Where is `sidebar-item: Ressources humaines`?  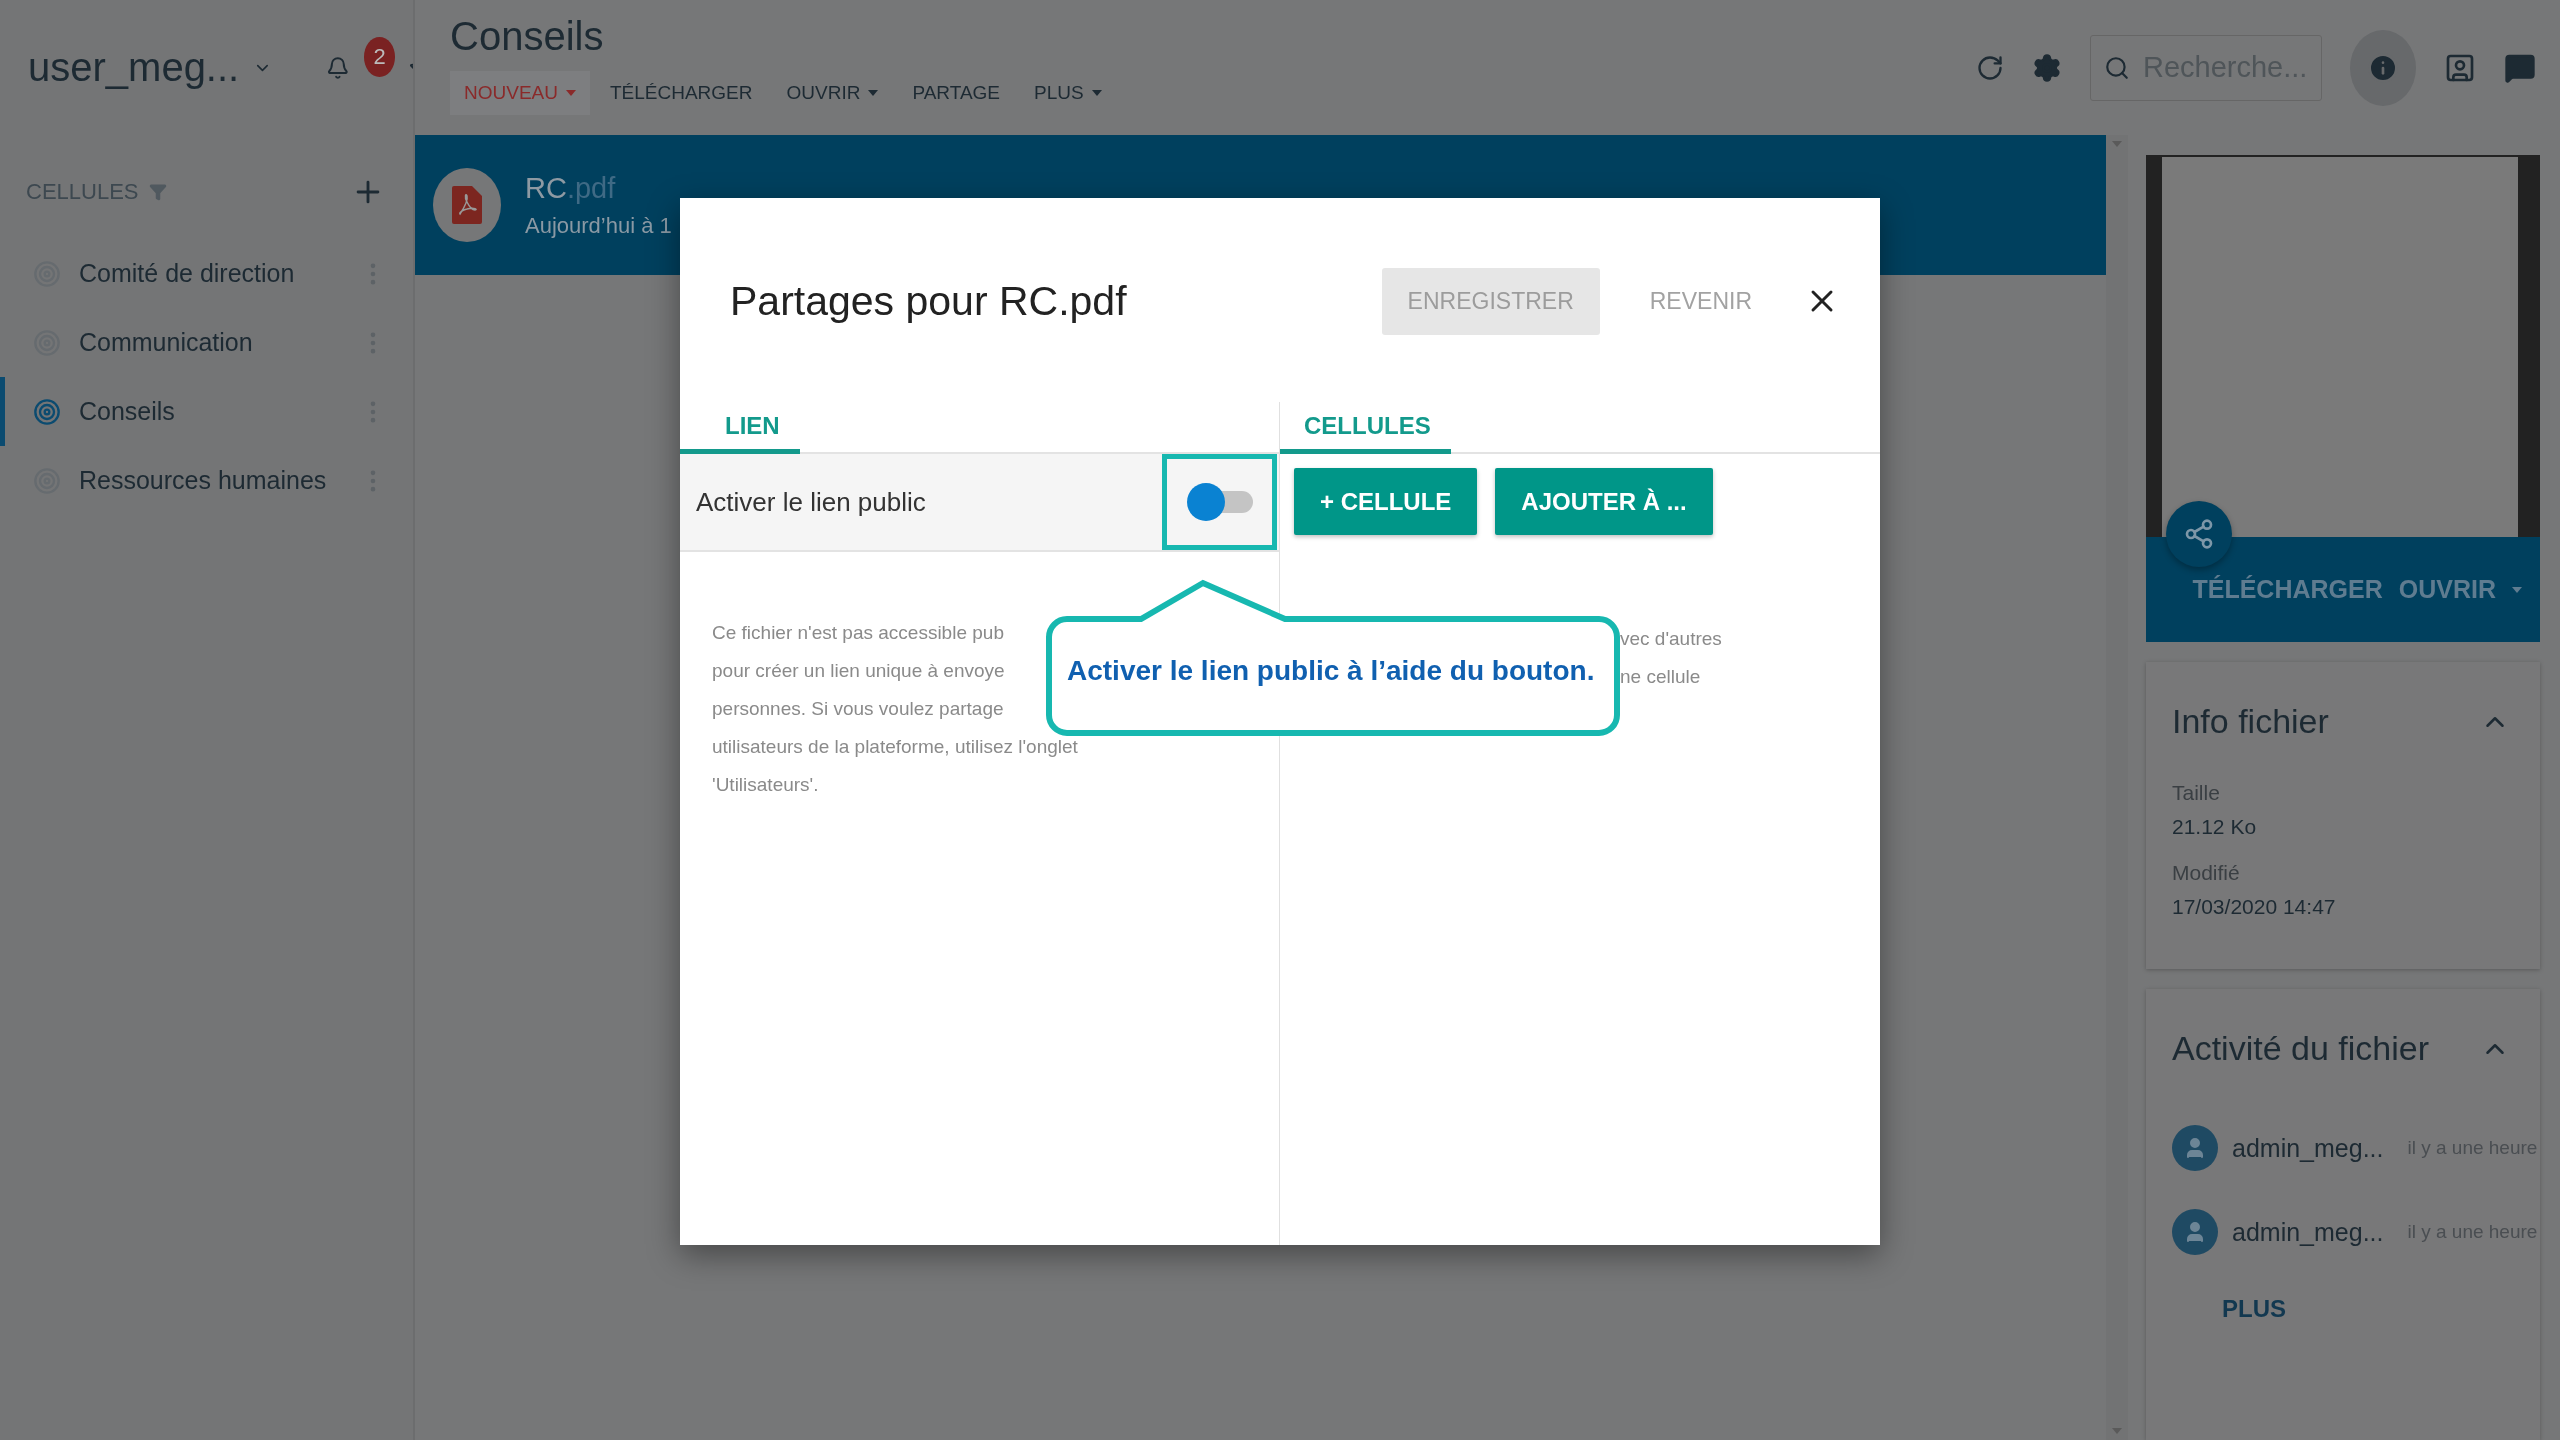 sidebar-item: Ressources humaines is located at coordinates (206, 480).